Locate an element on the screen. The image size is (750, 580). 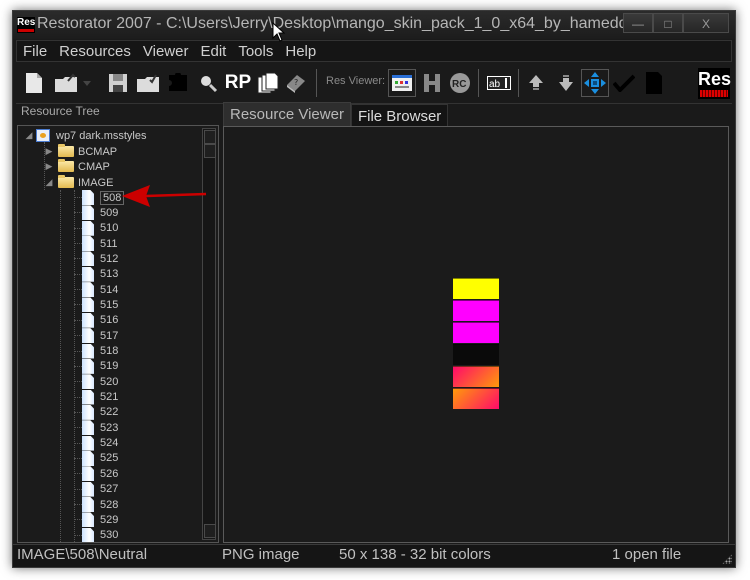
save-icon is located at coordinates (118, 83).